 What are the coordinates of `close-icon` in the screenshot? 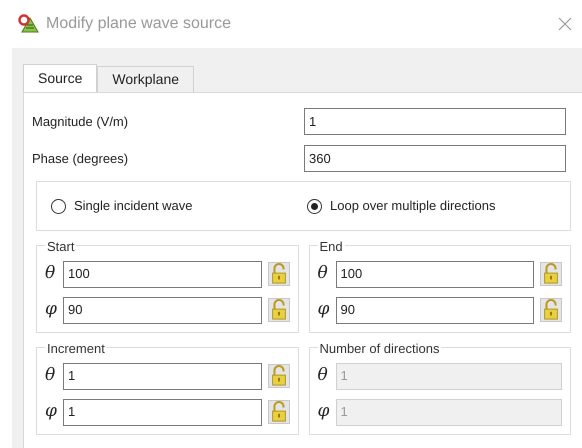 It's located at (565, 24).